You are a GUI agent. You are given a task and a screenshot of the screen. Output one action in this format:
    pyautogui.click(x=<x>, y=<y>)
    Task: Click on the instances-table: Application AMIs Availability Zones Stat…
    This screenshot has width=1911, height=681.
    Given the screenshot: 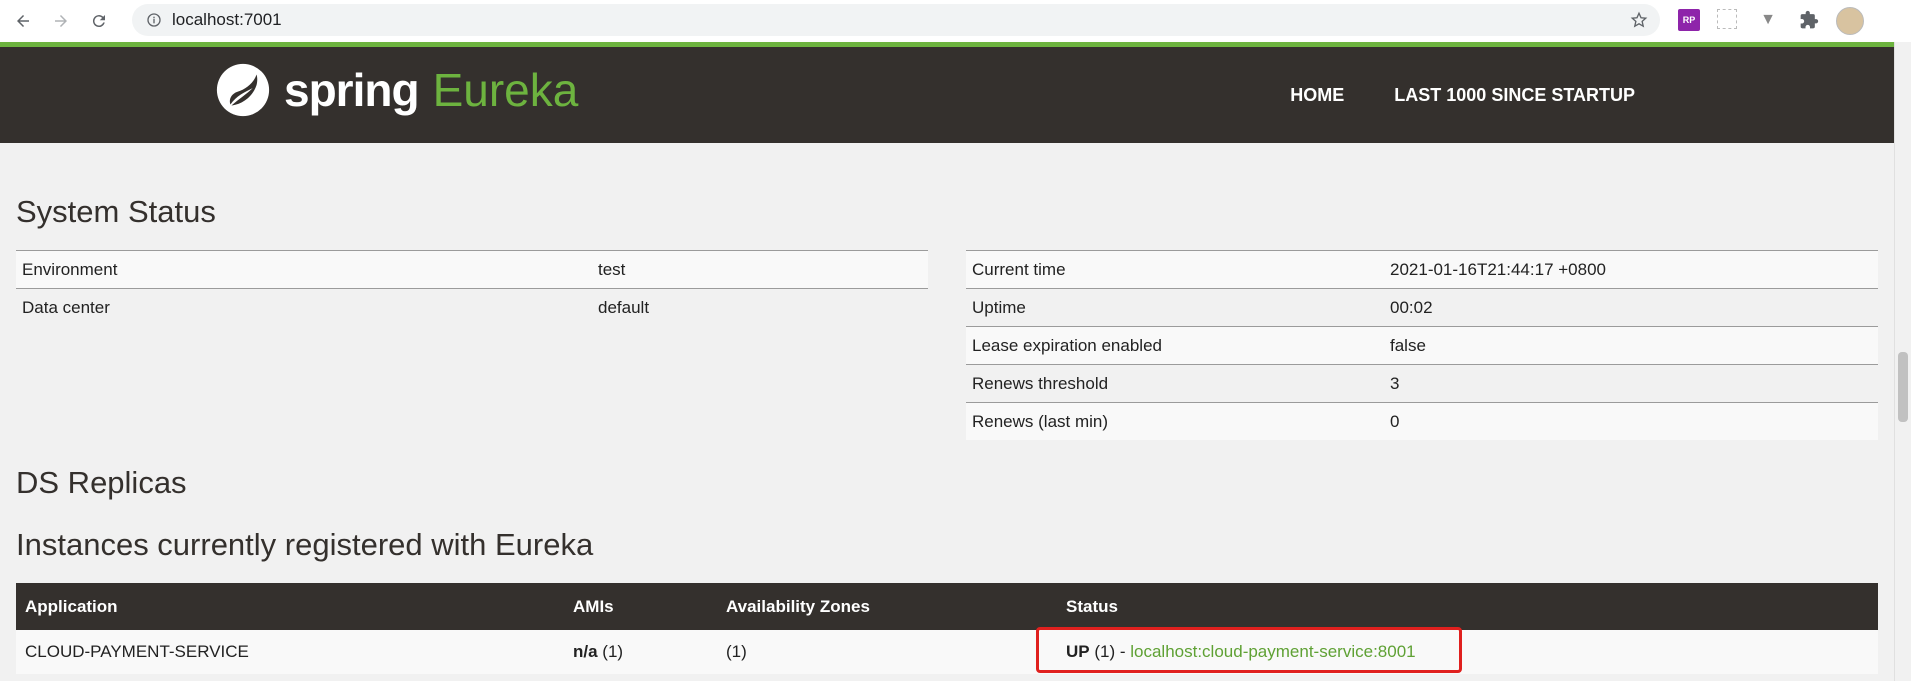 What is the action you would take?
    pyautogui.click(x=947, y=628)
    